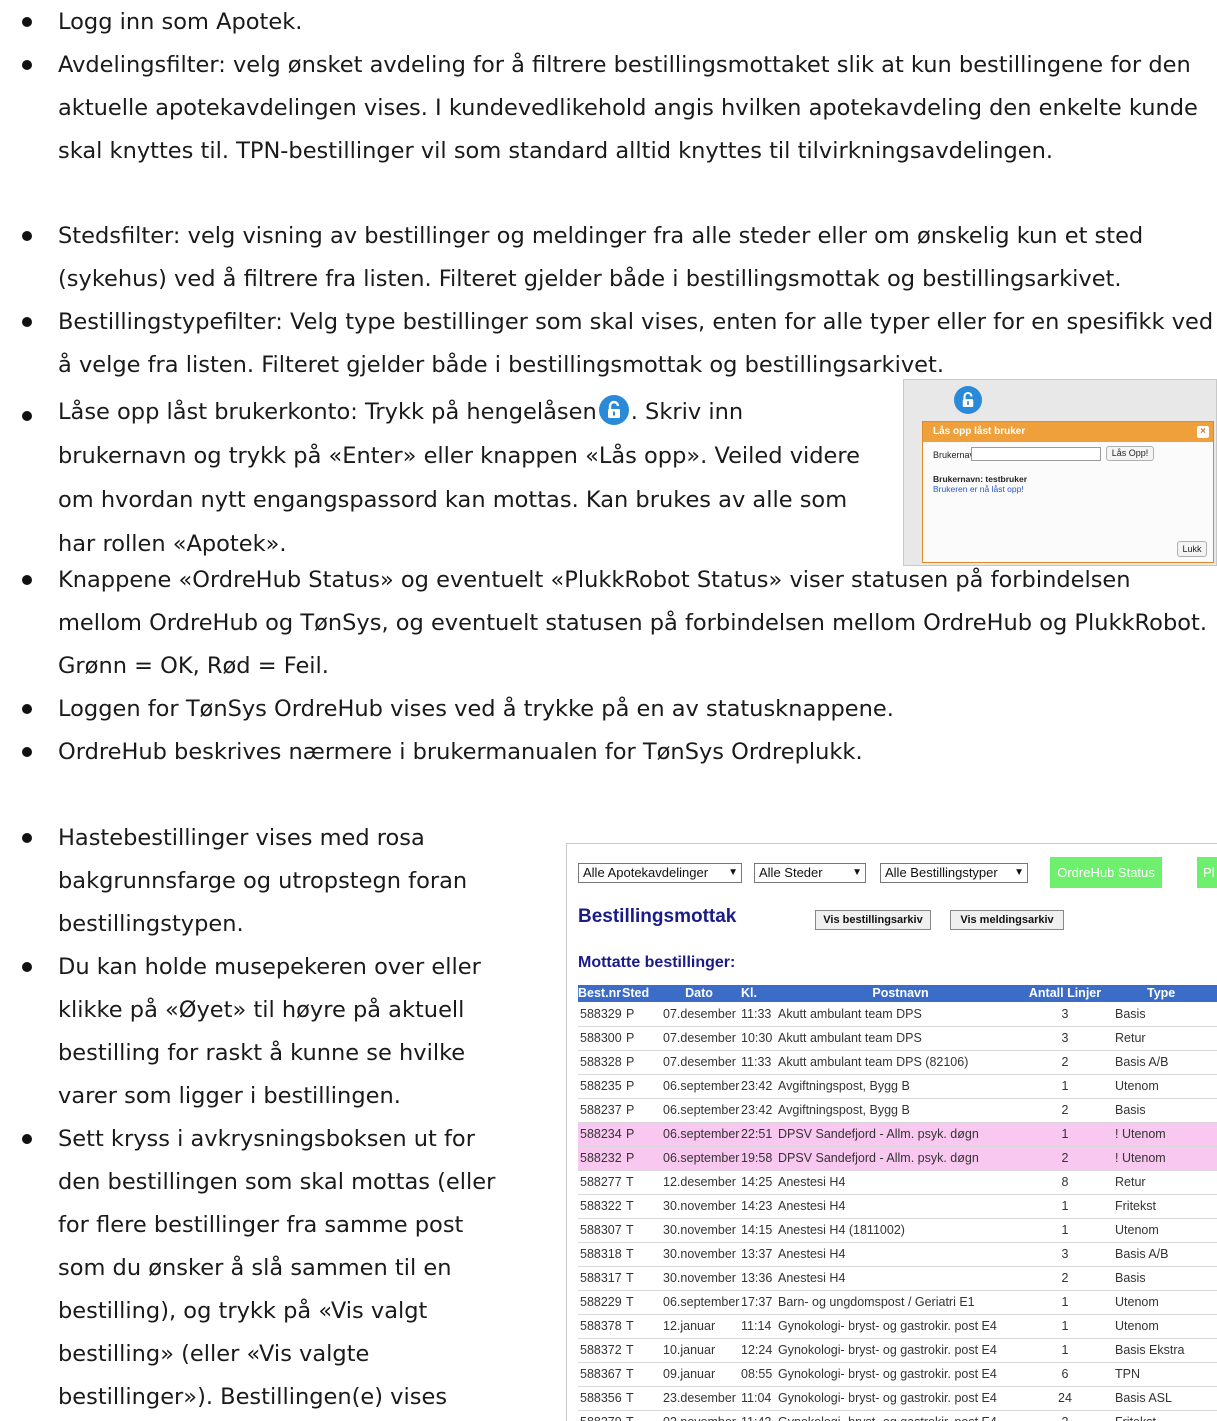 The width and height of the screenshot is (1217, 1421). What do you see at coordinates (600, 1110) in the screenshot?
I see `order-number: 588237` at bounding box center [600, 1110].